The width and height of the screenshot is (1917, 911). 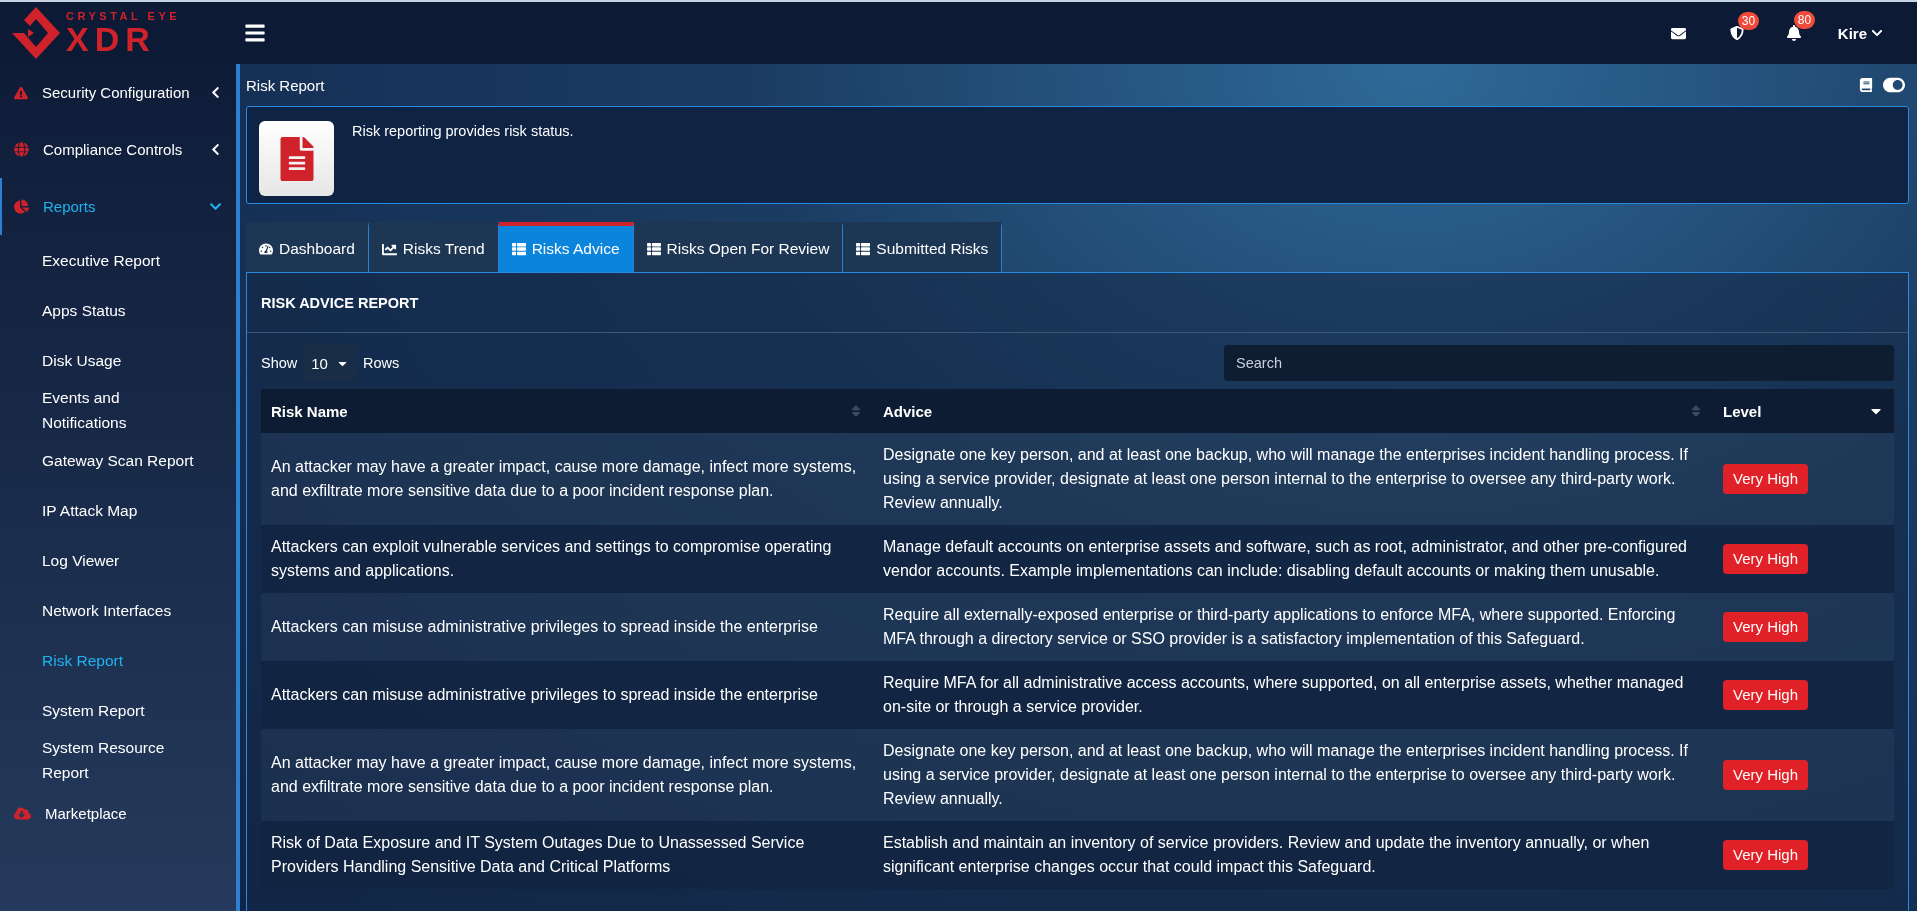 What do you see at coordinates (21, 92) in the screenshot?
I see `warning-icon` at bounding box center [21, 92].